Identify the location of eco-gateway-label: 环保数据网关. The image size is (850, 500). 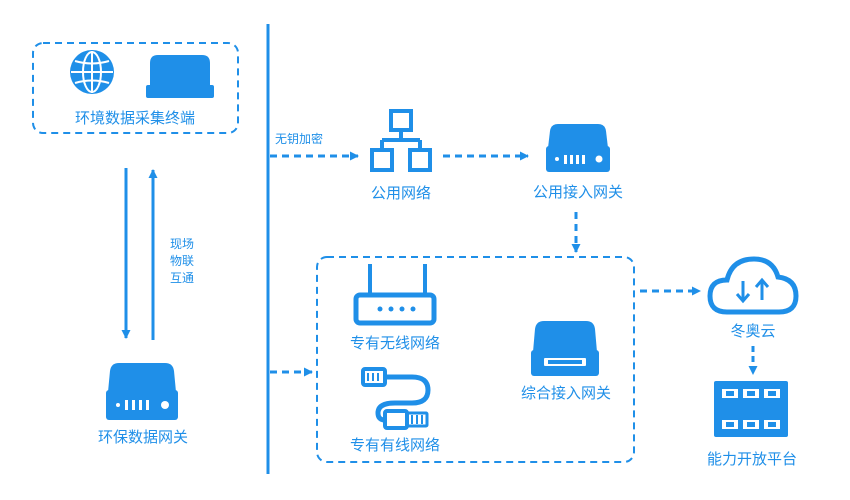
(143, 437).